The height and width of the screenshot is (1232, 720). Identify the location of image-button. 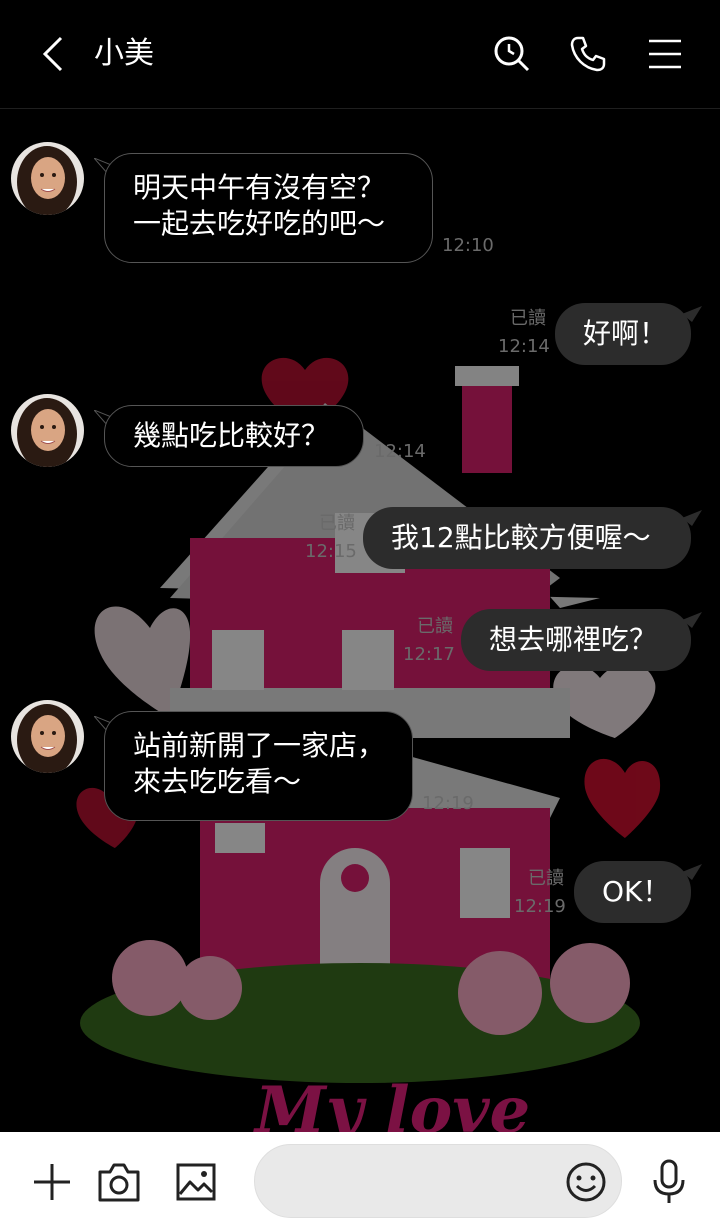
(196, 1182).